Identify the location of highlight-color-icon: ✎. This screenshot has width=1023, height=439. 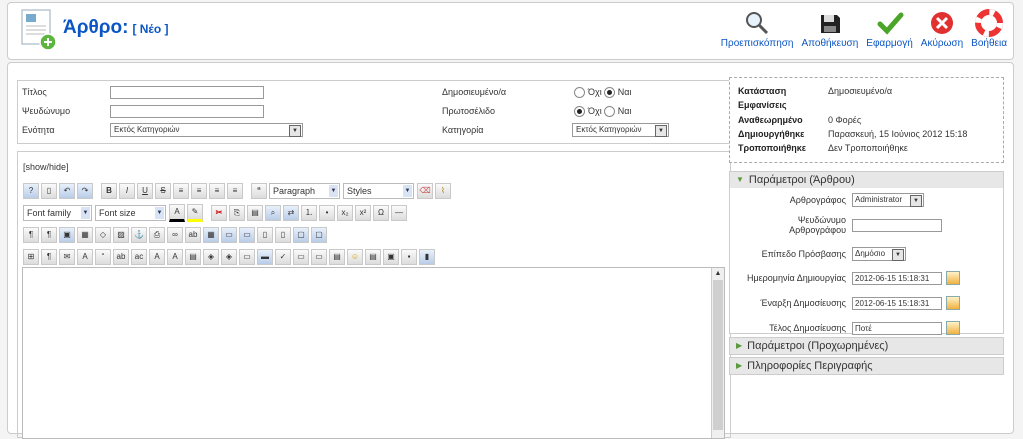
(195, 212).